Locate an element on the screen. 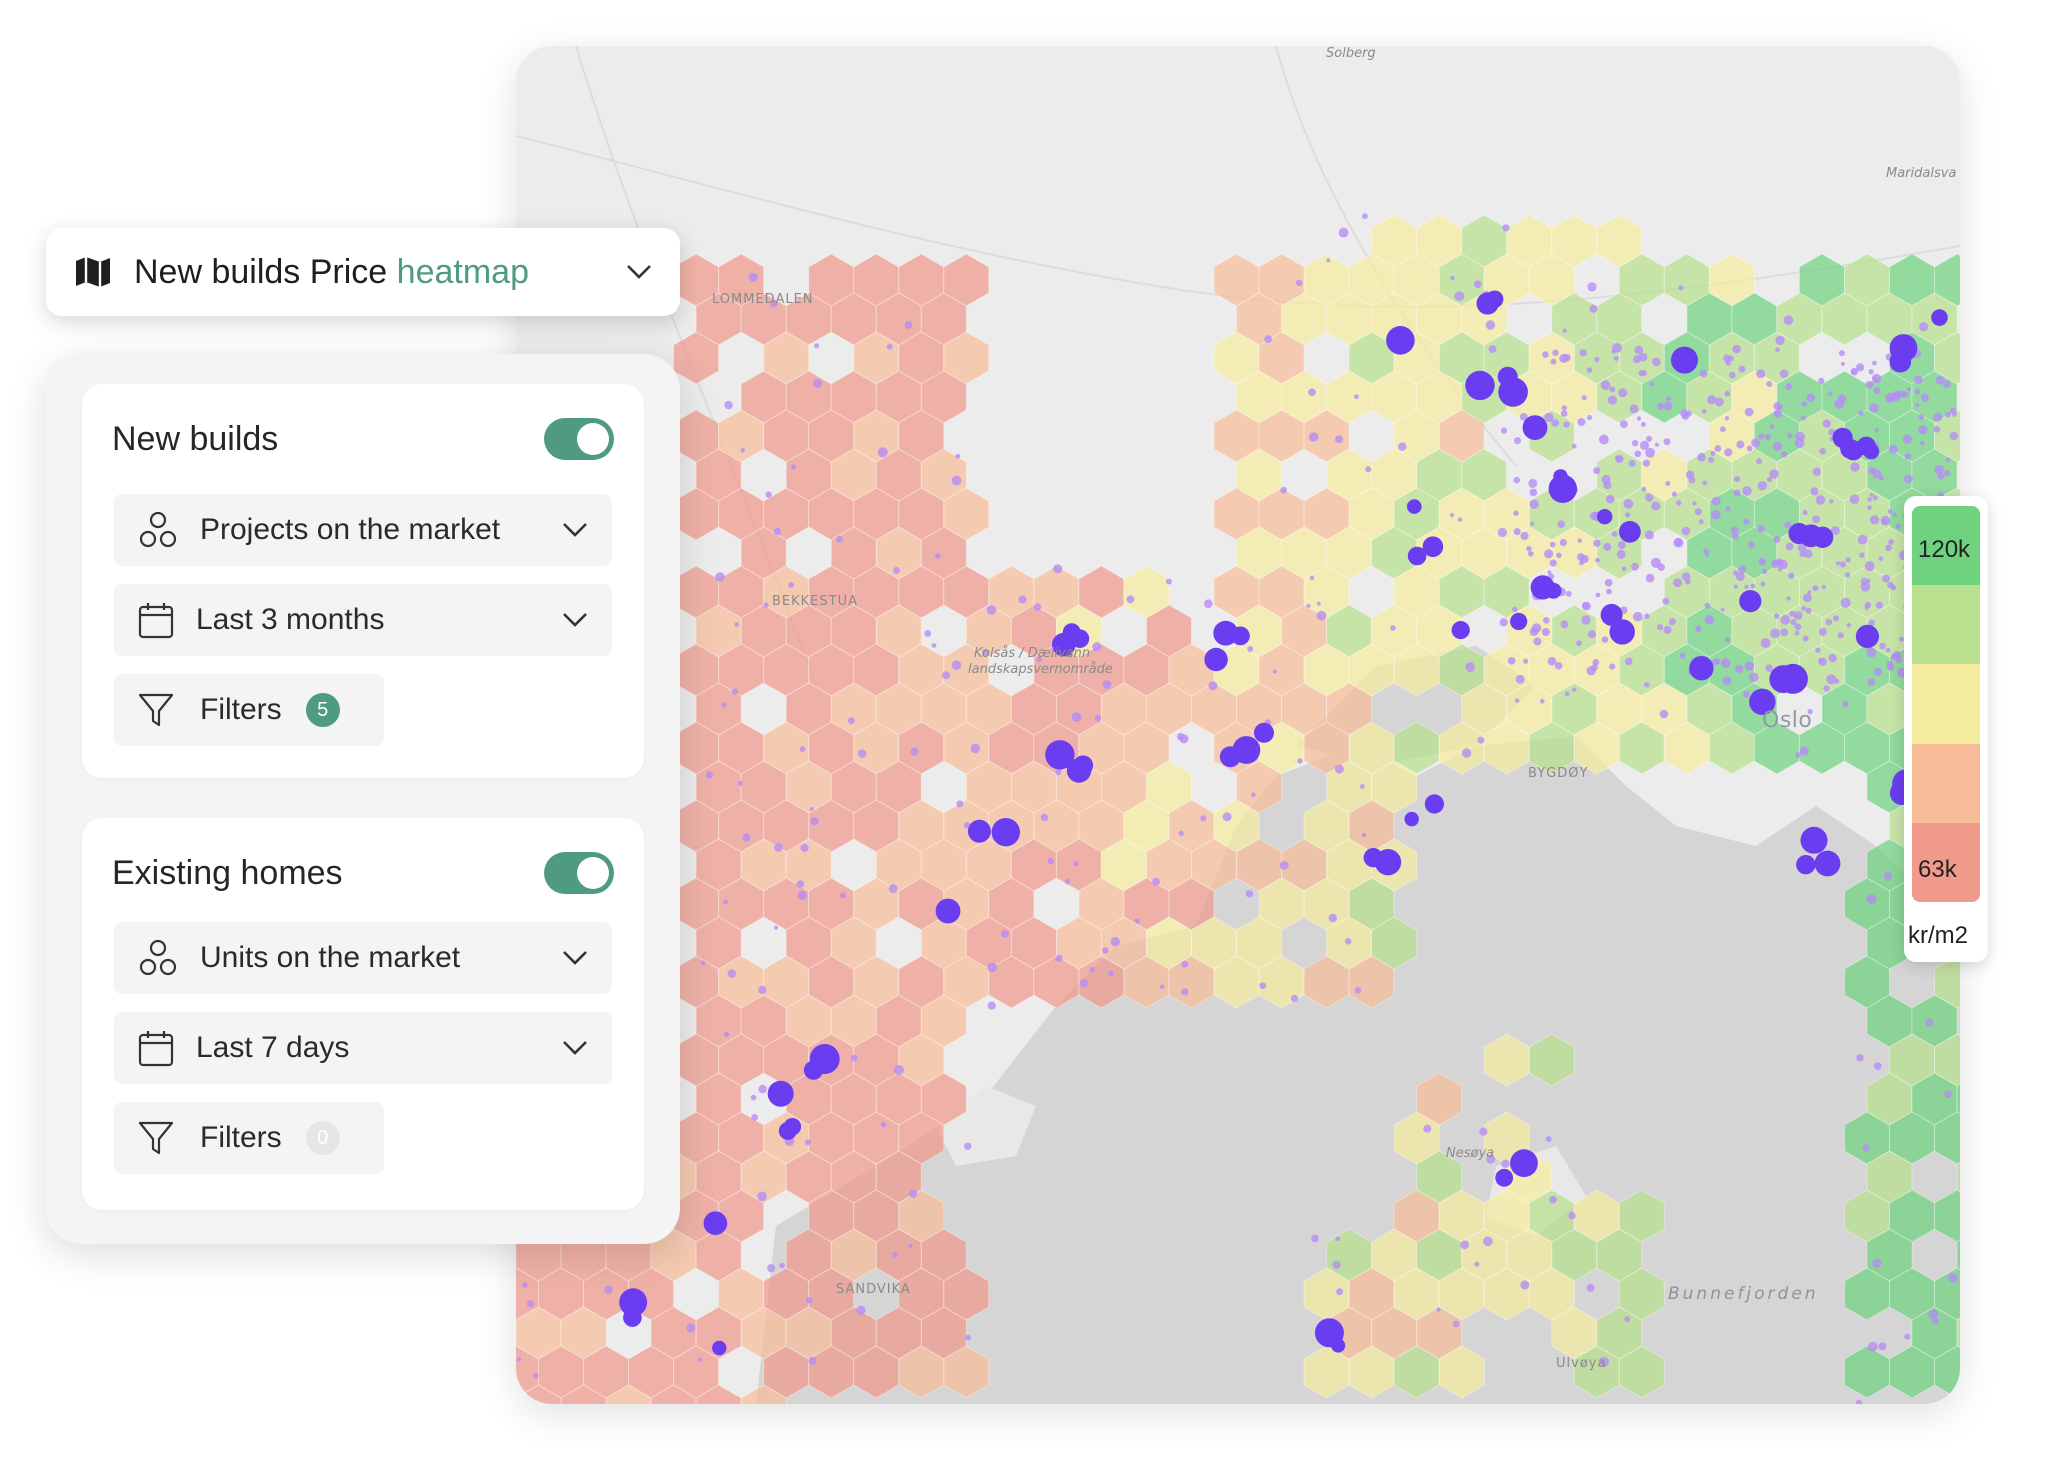 Image resolution: width=2048 pixels, height=1457 pixels. new-builds-period-dropdown: Last 3 months is located at coordinates (363, 620).